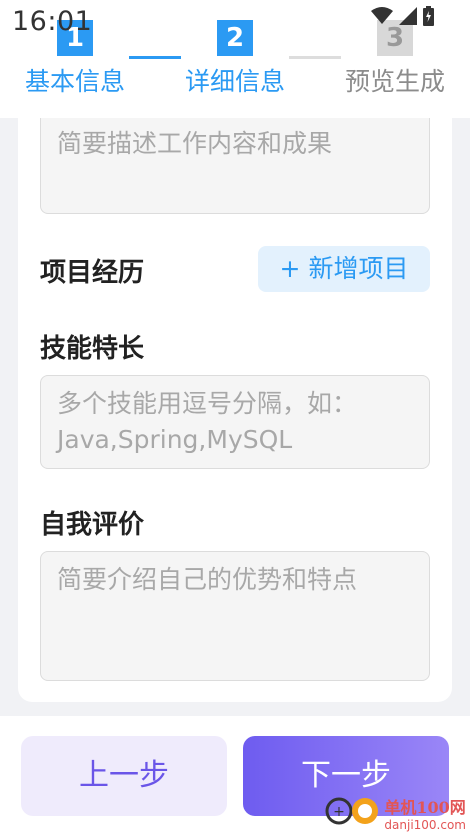  I want to click on self-evaluation-textarea: 简要介绍自己的优势和特点, so click(235, 616).